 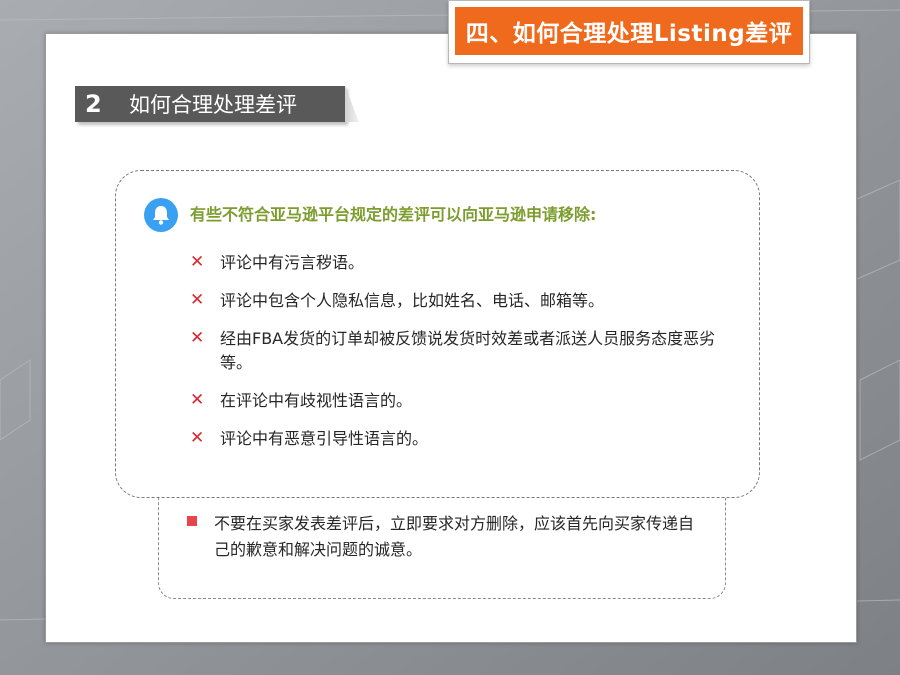 What do you see at coordinates (93, 104) in the screenshot?
I see `section-number: 2` at bounding box center [93, 104].